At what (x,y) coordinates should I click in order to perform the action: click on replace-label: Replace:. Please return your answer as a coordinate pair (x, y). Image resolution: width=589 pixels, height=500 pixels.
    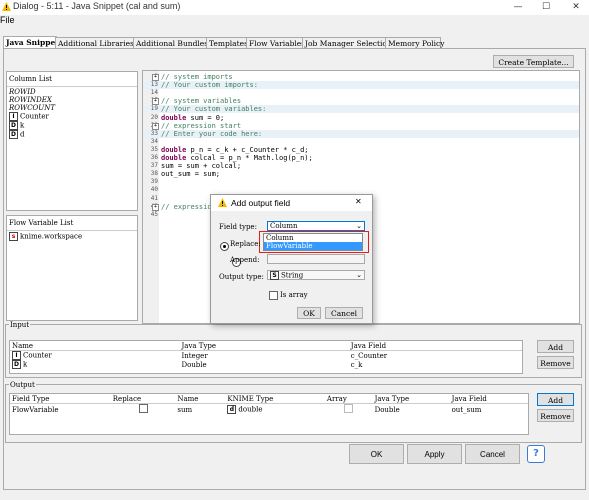
    Looking at the image, I should click on (245, 244).